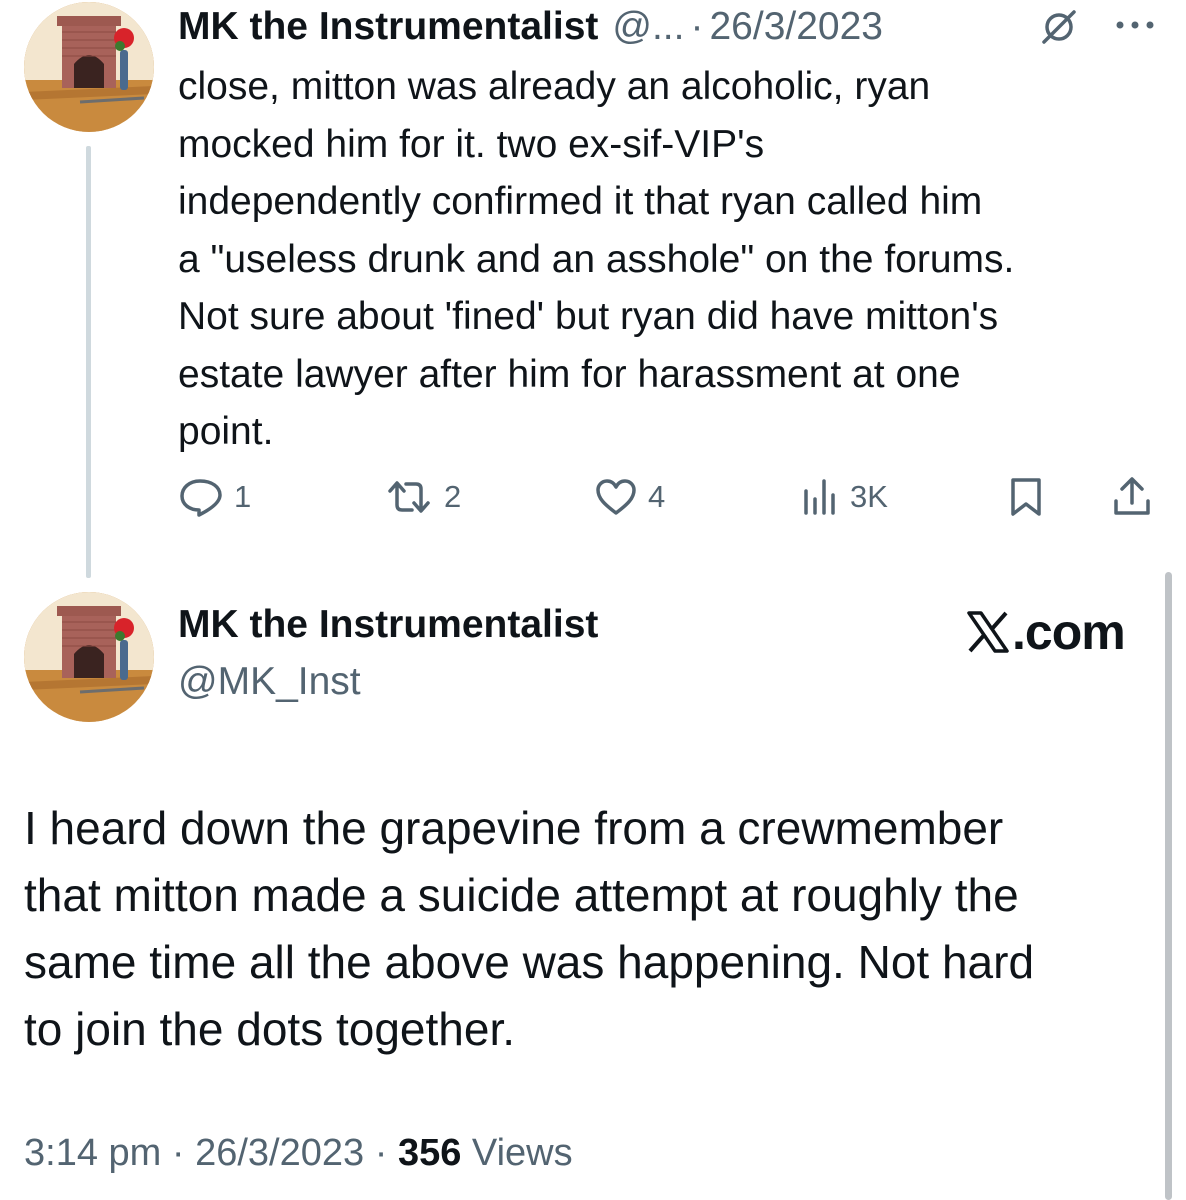 The width and height of the screenshot is (1186, 1200). Describe the element at coordinates (657, 496) in the screenshot. I see `like-count: 4` at that location.